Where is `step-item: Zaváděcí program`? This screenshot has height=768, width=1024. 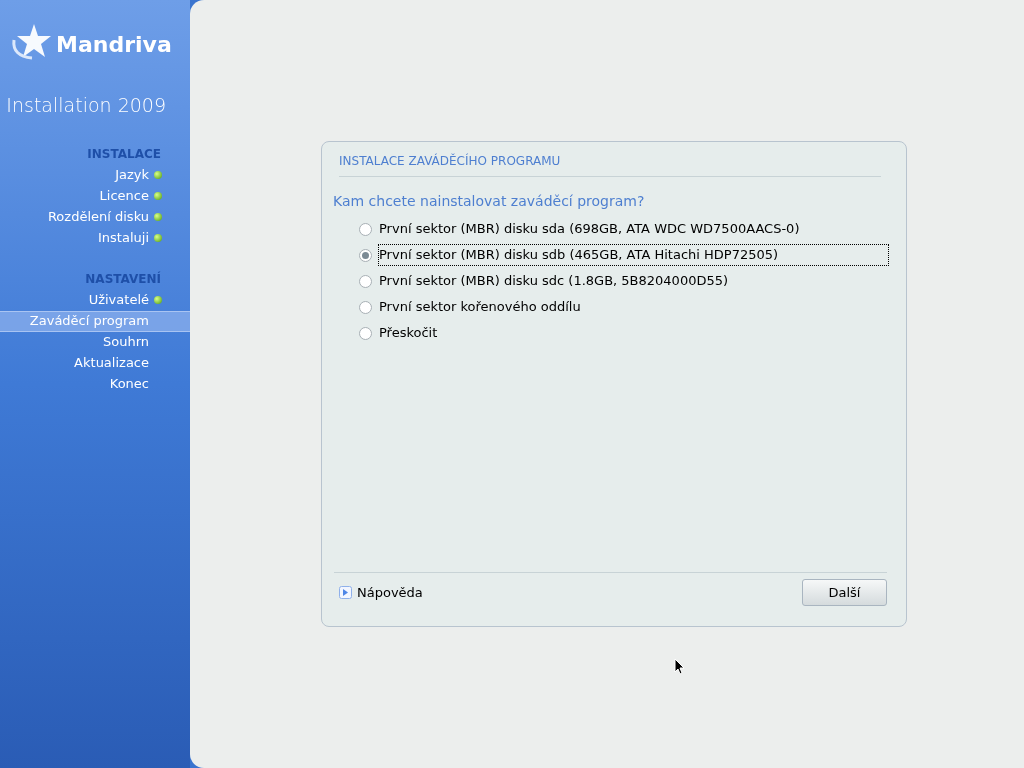
step-item: Zaváděcí program is located at coordinates (95, 321).